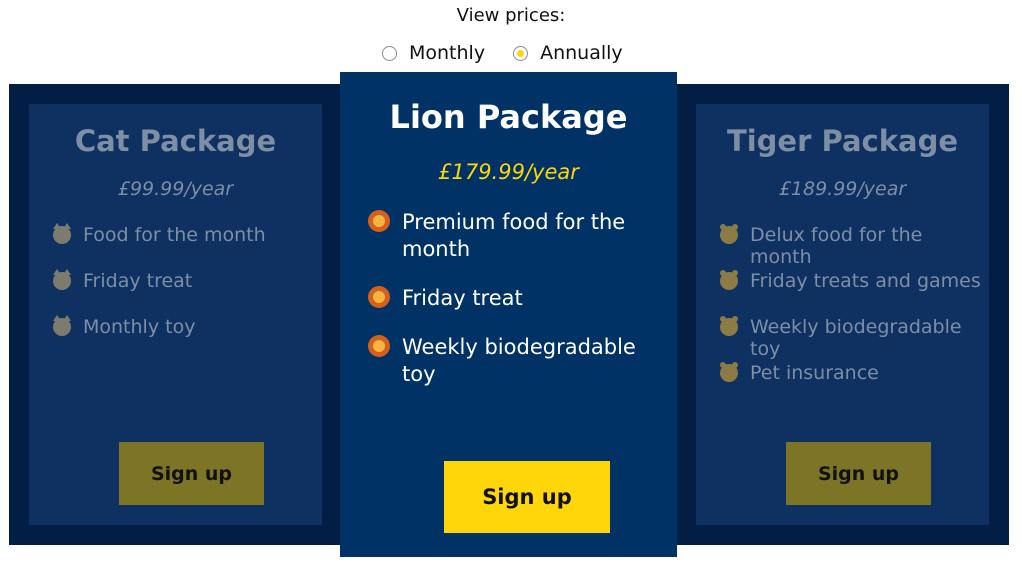 This screenshot has width=1022, height=579. Describe the element at coordinates (842, 141) in the screenshot. I see `package-title: Tiger Package` at that location.